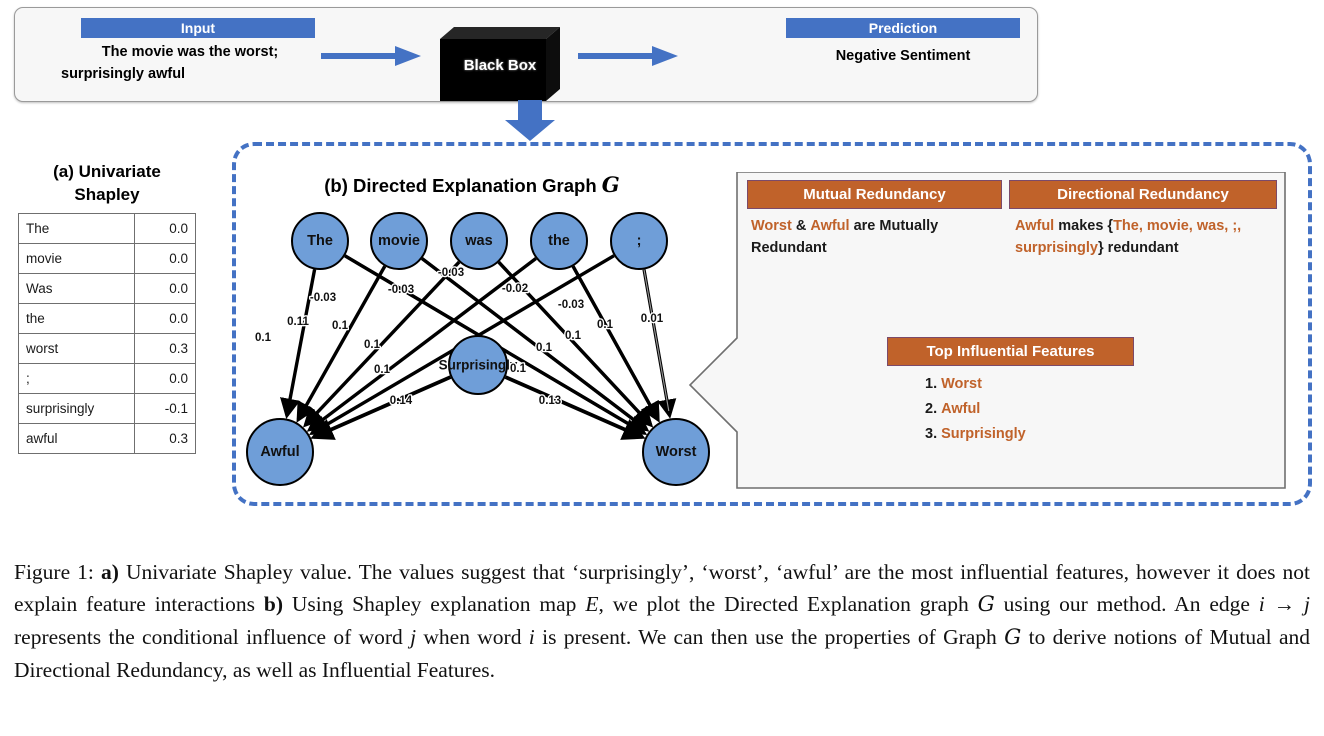  What do you see at coordinates (652, 319) in the screenshot?
I see `edge-weight-label: 0.01` at bounding box center [652, 319].